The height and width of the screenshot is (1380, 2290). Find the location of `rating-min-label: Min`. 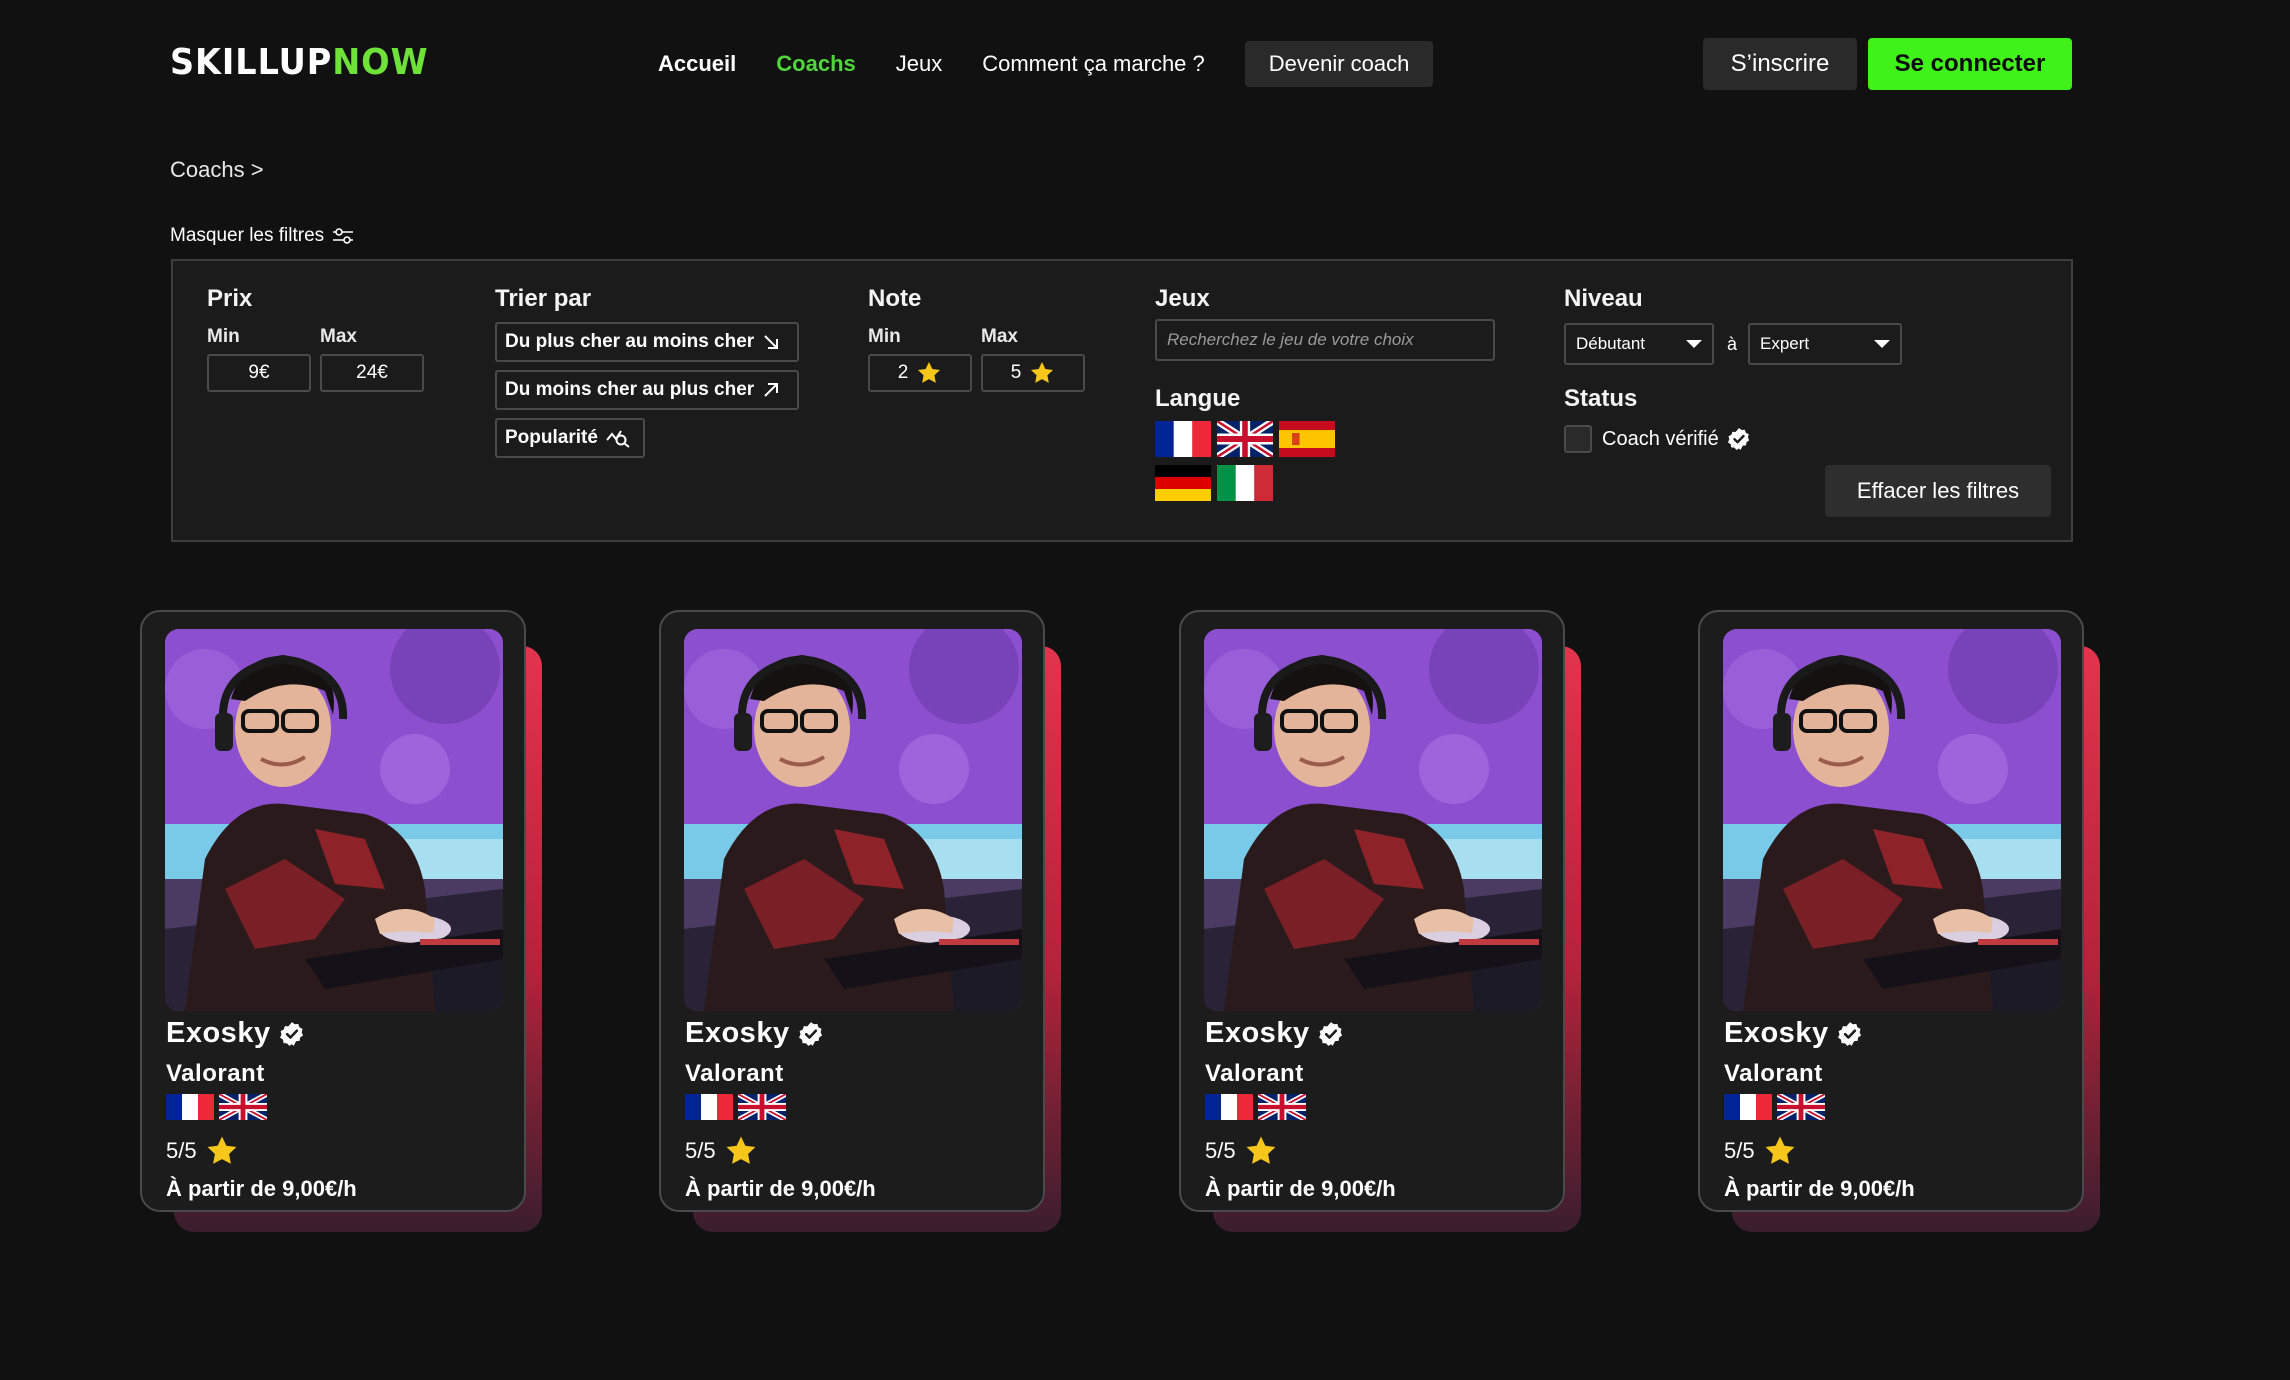

rating-min-label: Min is located at coordinates (884, 336).